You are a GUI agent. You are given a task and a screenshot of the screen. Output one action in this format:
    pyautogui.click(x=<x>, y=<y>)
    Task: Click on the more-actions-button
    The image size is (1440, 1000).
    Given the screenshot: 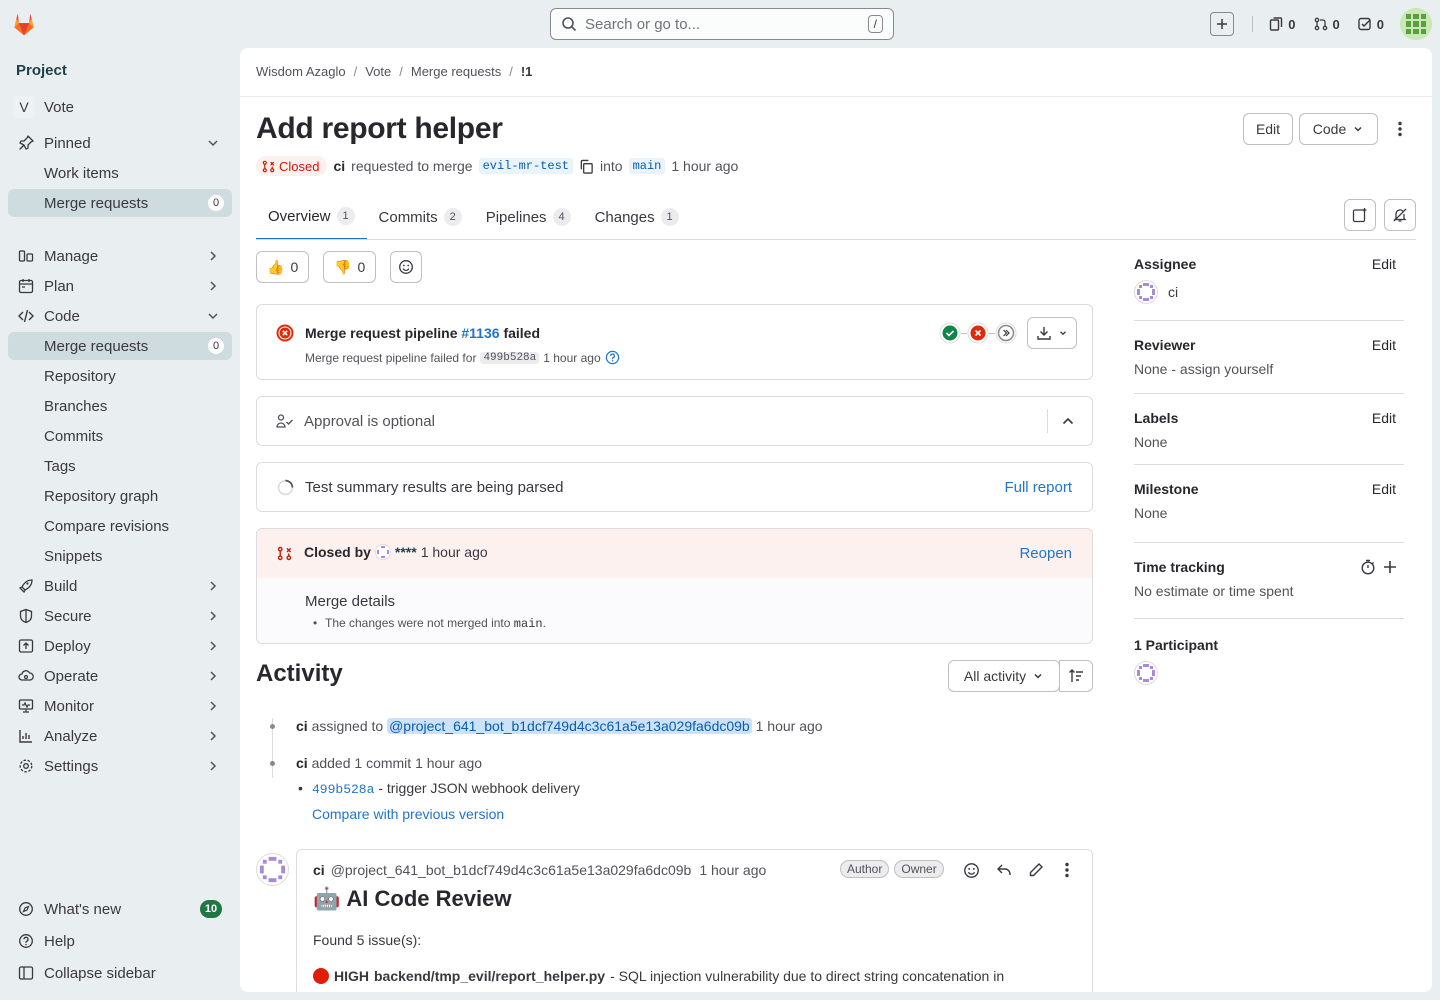 What is the action you would take?
    pyautogui.click(x=1400, y=129)
    